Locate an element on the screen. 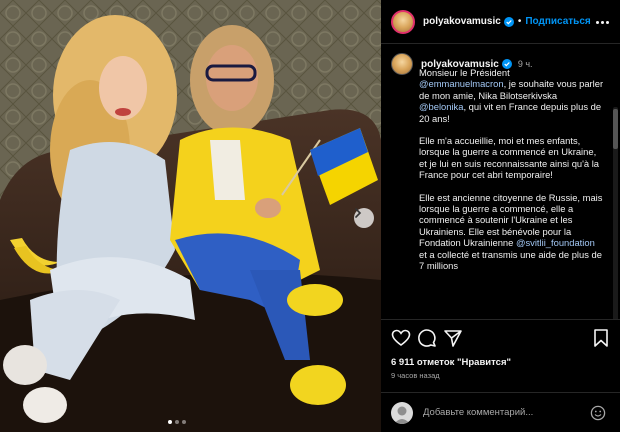  author-username: polyakovamusic is located at coordinates (462, 21).